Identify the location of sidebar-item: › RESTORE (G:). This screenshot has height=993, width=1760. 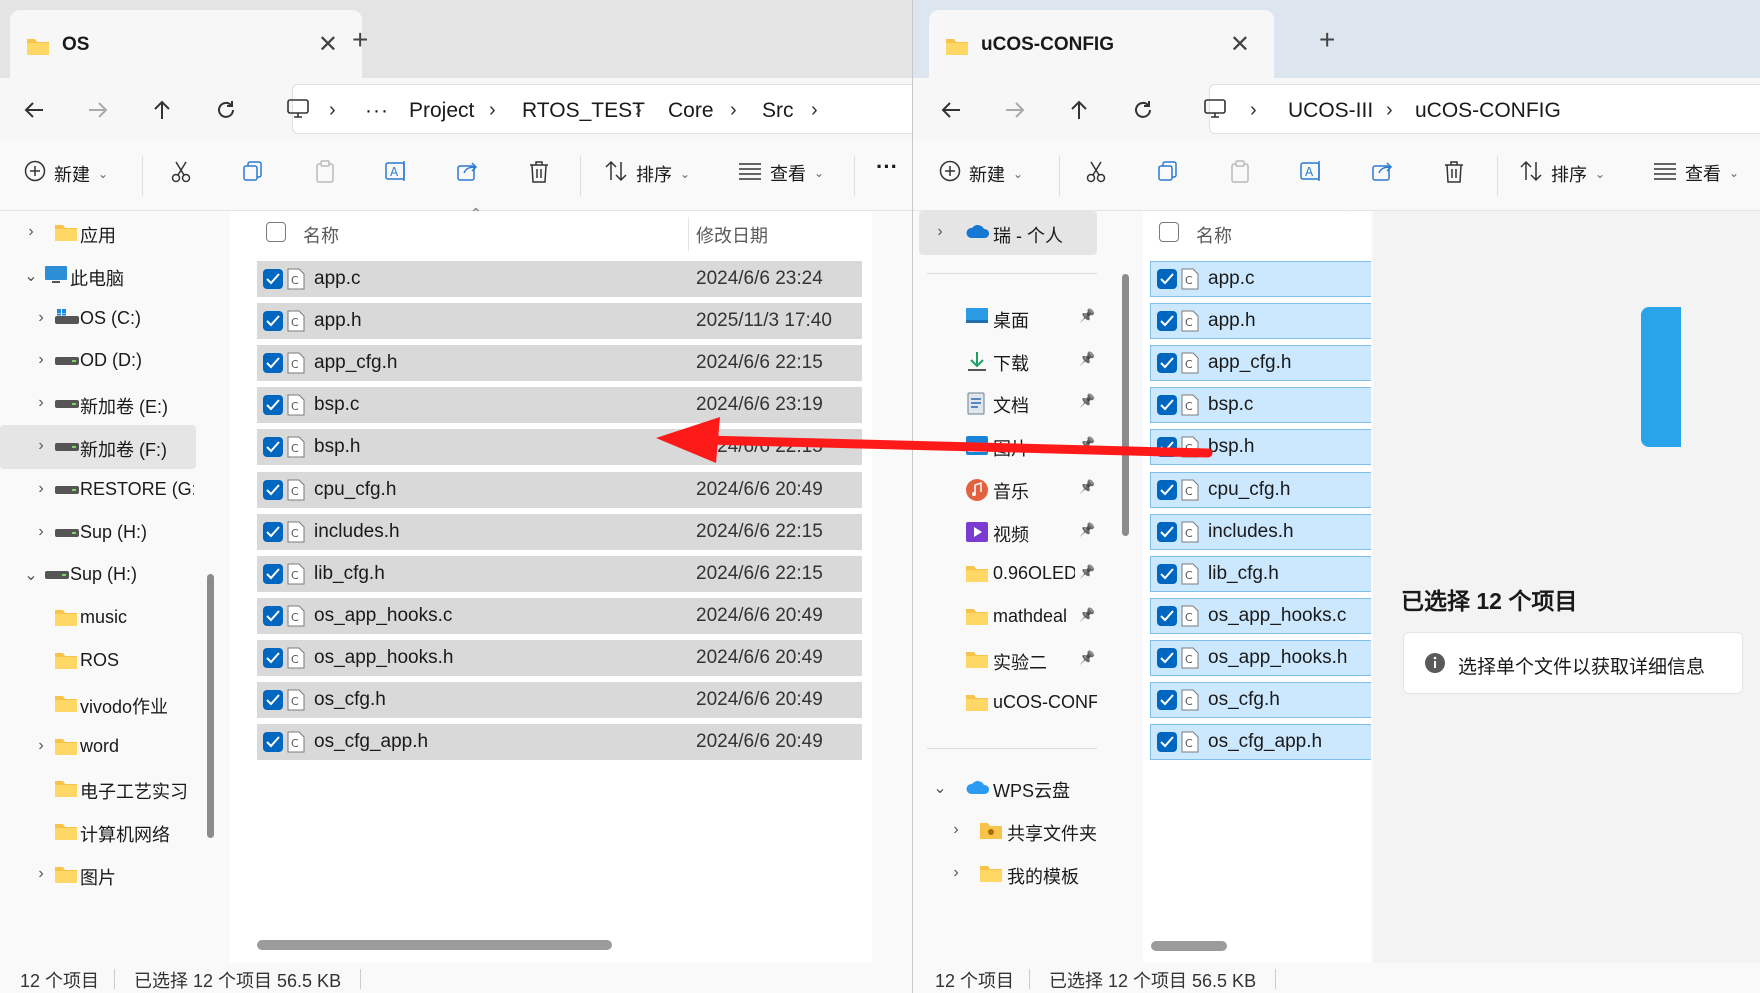
(98, 490).